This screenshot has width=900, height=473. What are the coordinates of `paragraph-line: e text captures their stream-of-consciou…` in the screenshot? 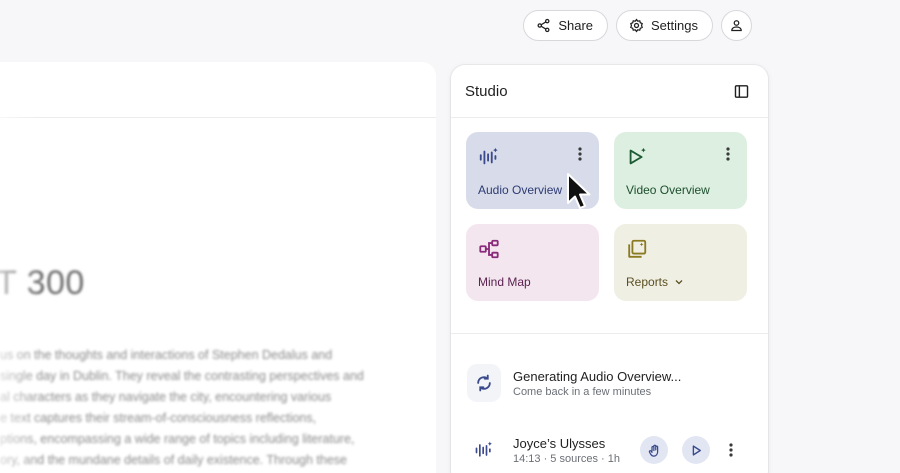 It's located at (158, 418).